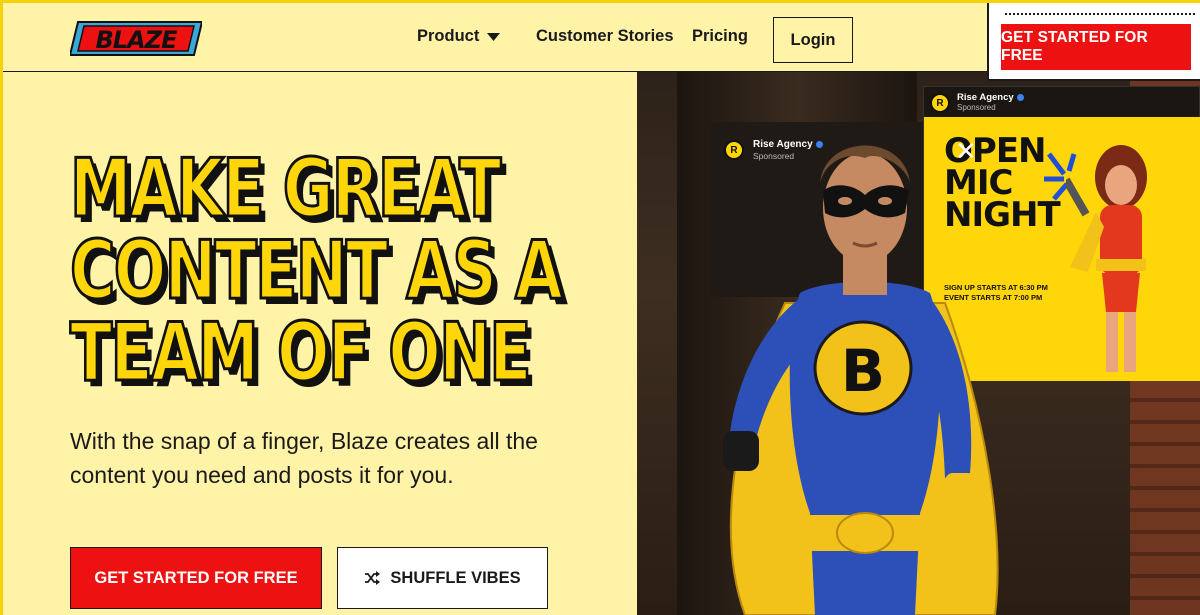  I want to click on nav-product: Product, so click(459, 36).